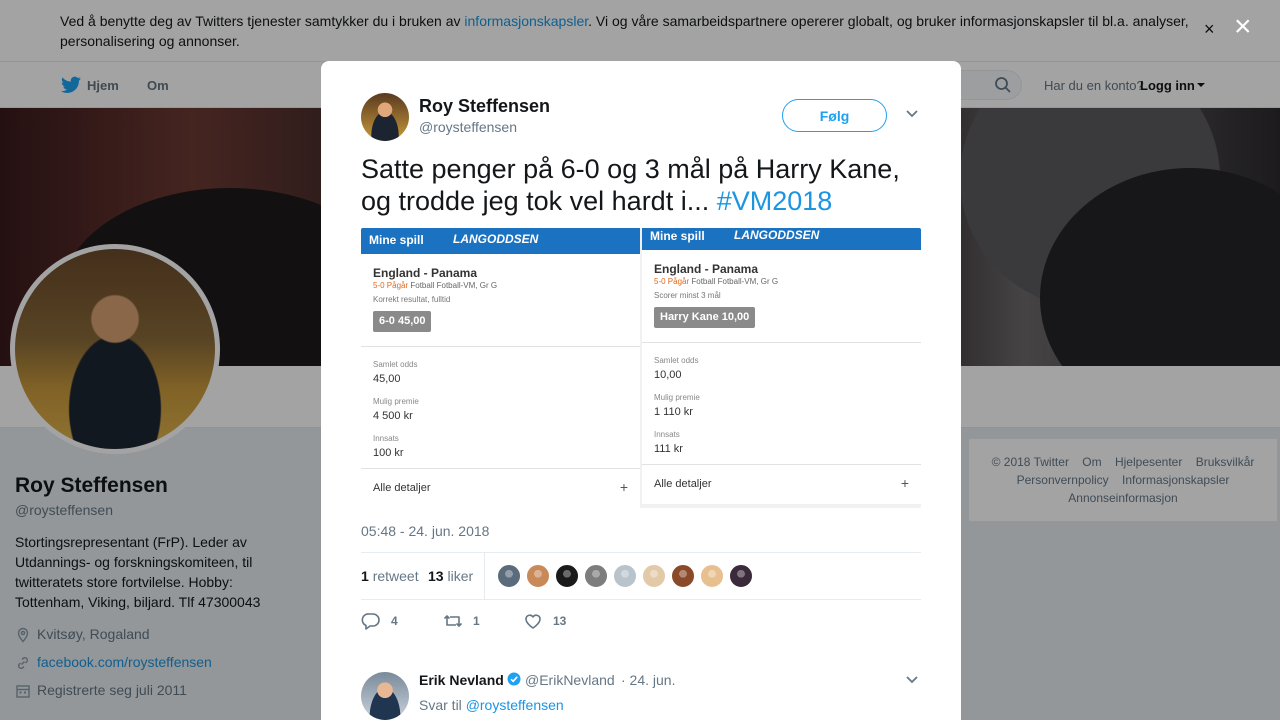 Image resolution: width=1280 pixels, height=720 pixels. I want to click on retweet-count: 1, so click(365, 576).